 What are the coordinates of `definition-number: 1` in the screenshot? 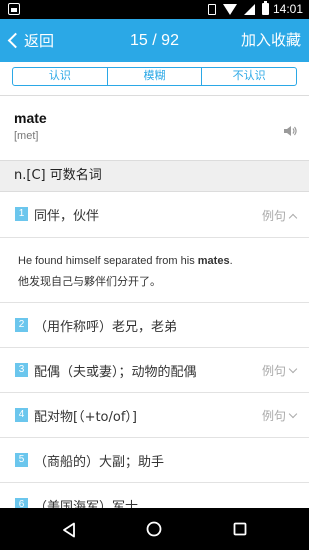 It's located at (21, 214).